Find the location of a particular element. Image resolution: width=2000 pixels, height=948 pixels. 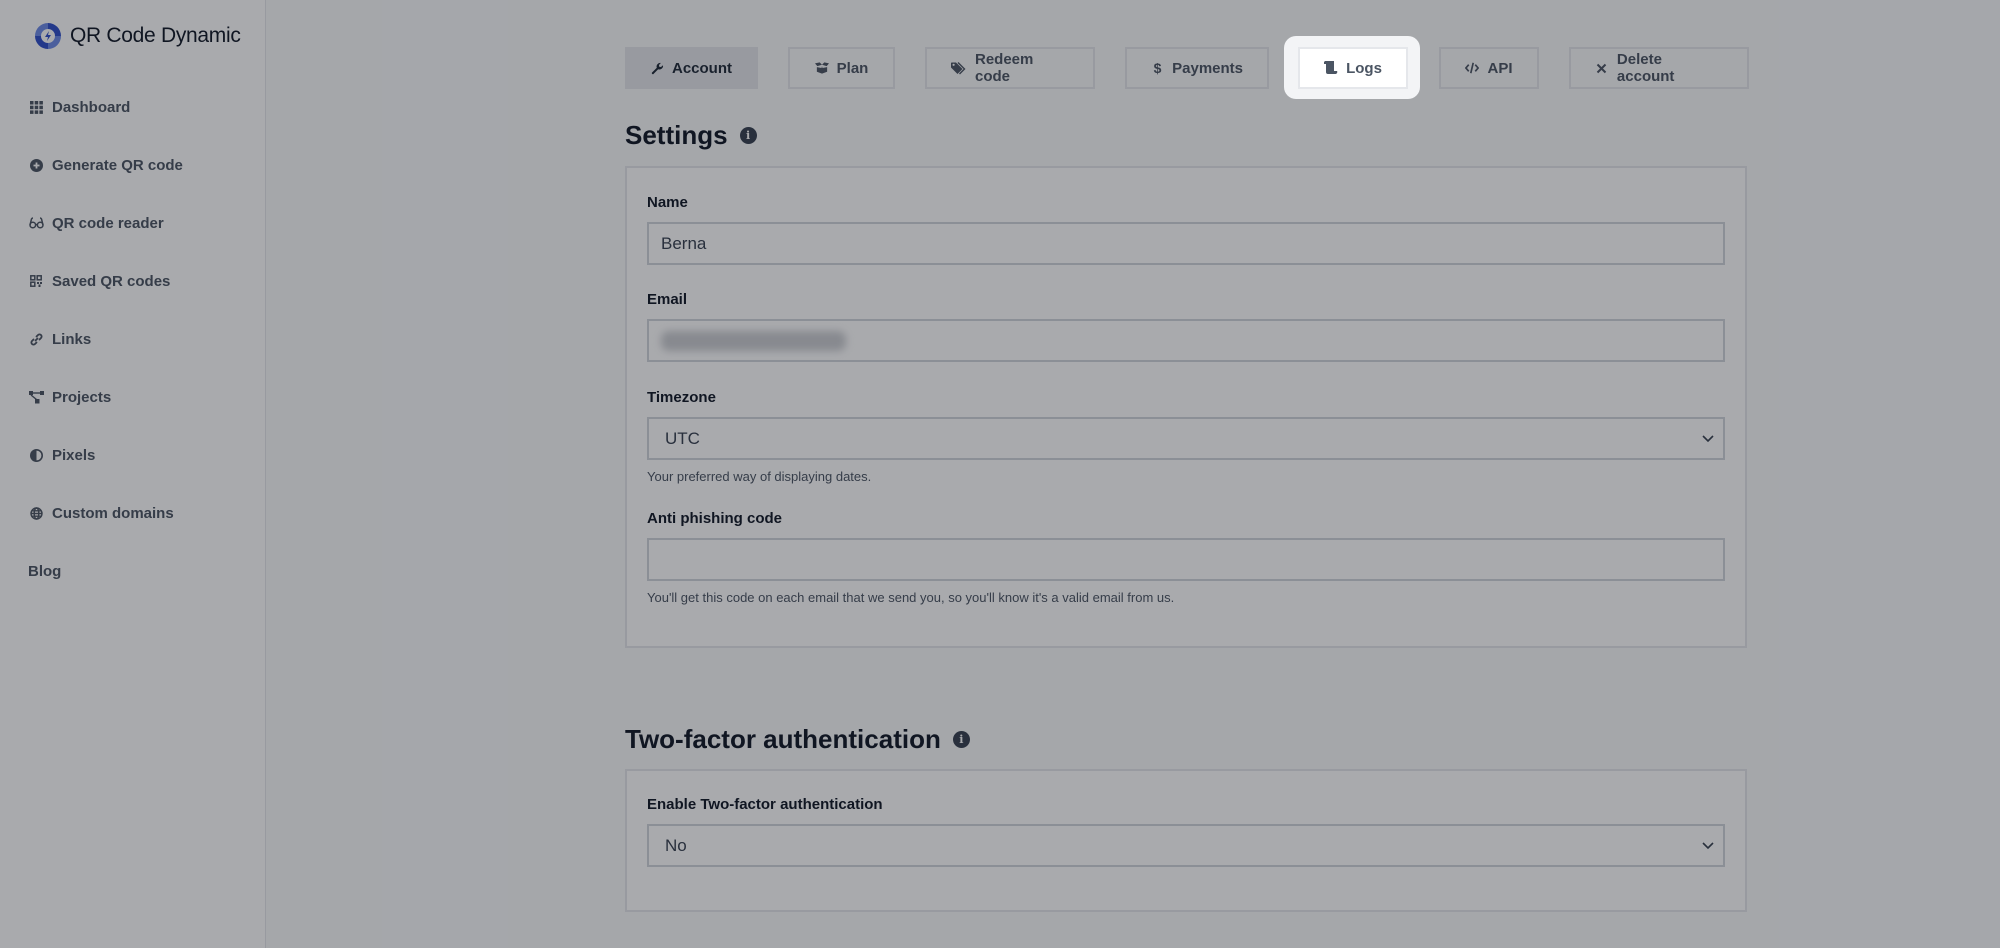

sidebar-item-saved-qr-codes: Saved QR codes is located at coordinates (105, 281).